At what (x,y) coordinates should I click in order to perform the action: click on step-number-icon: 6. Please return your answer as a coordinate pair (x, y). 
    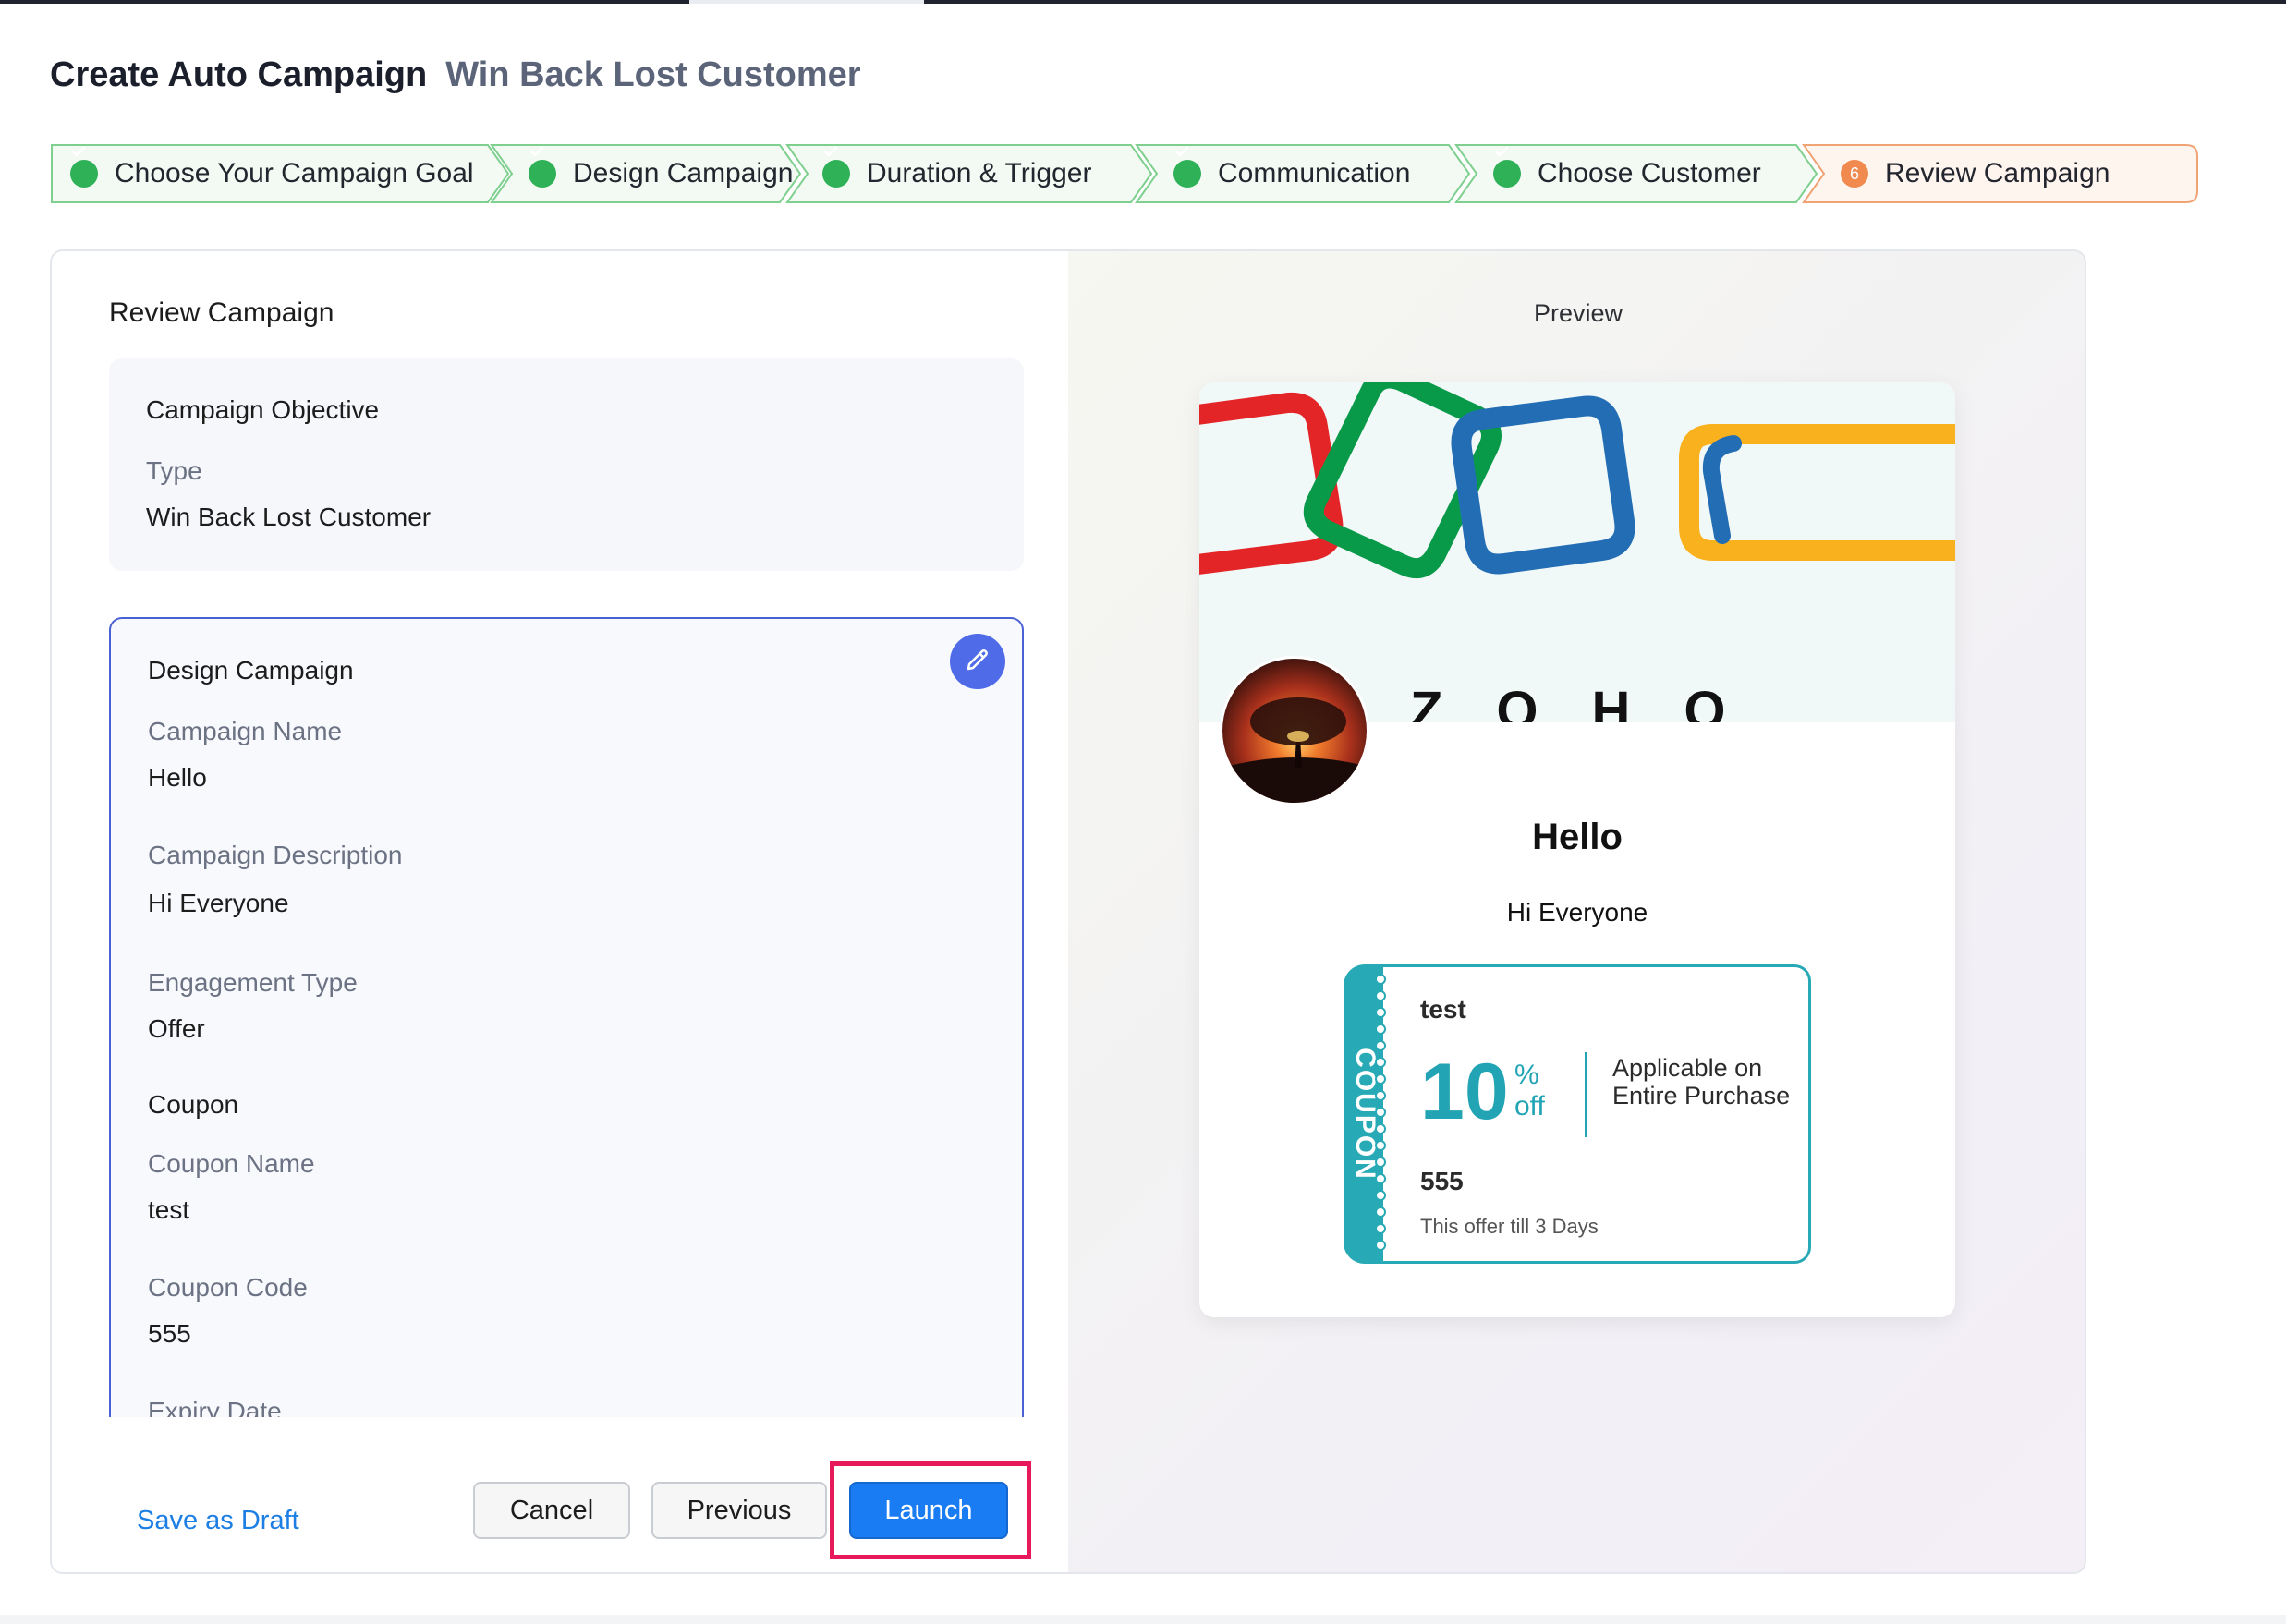
    Looking at the image, I should click on (1854, 174).